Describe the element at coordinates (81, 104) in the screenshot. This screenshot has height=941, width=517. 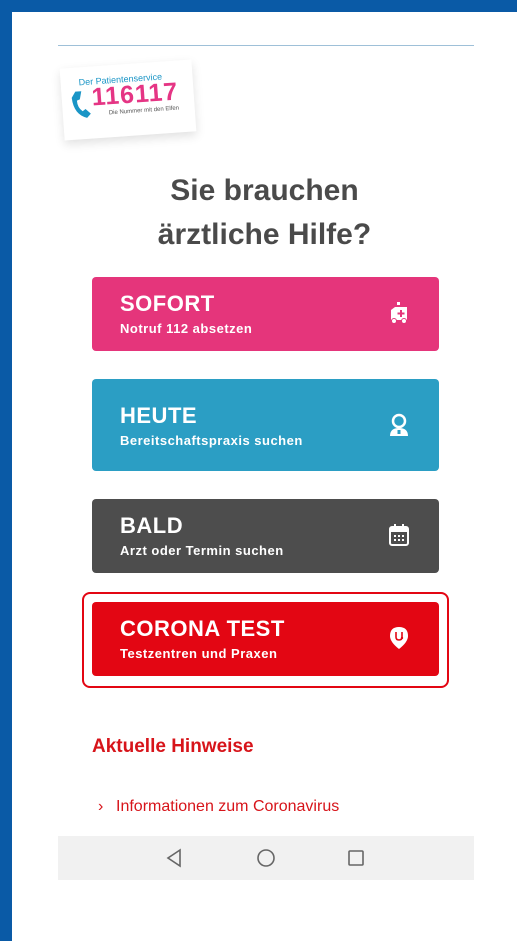
I see `phone-icon` at that location.